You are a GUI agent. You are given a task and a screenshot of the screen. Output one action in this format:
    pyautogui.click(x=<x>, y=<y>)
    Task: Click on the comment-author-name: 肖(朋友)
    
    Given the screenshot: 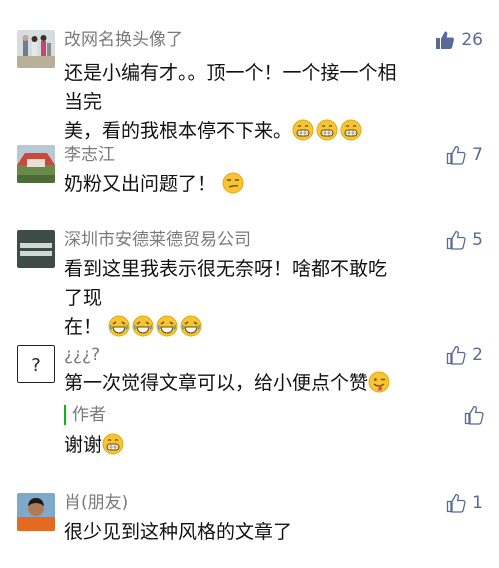 What is the action you would take?
    pyautogui.click(x=96, y=503)
    